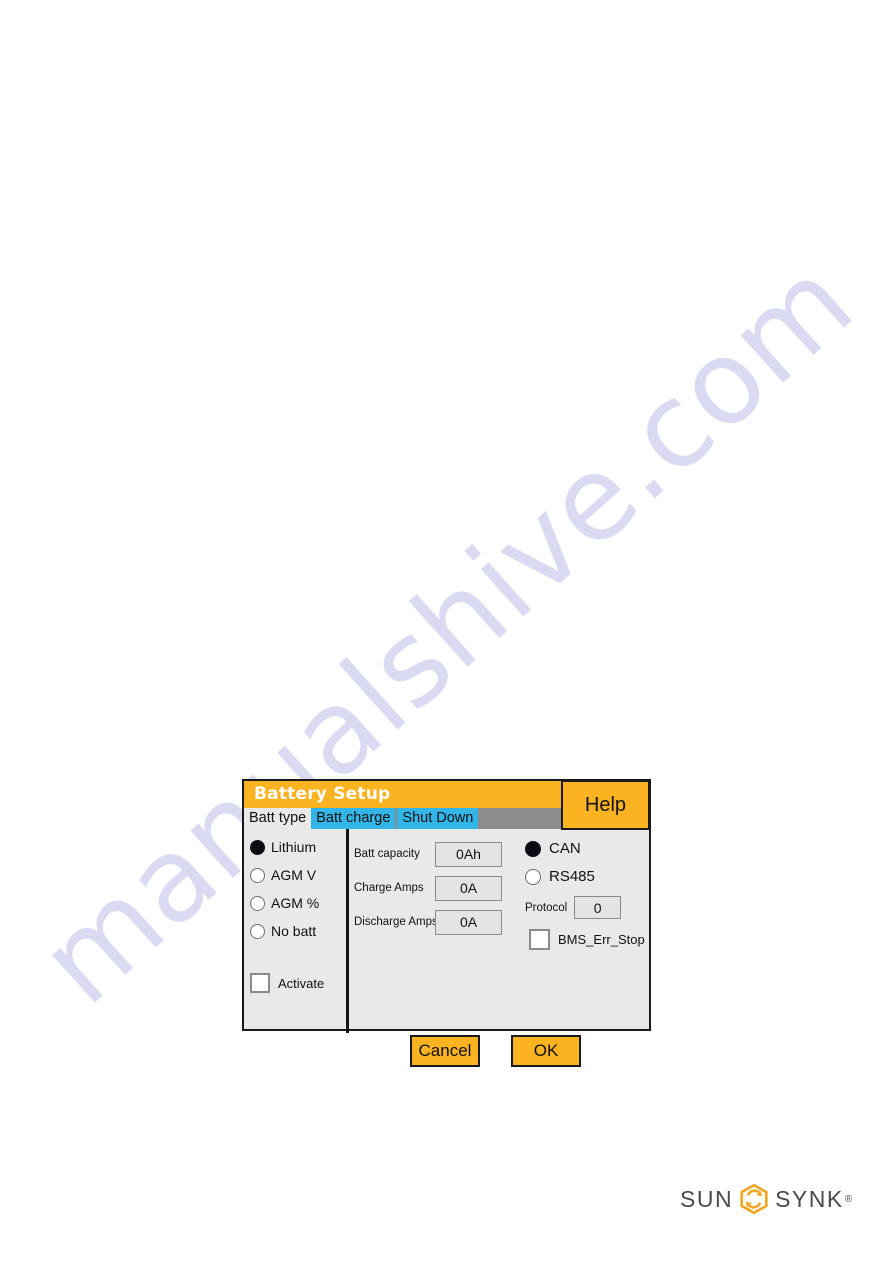 Image resolution: width=893 pixels, height=1263 pixels. I want to click on radio-row-agm-percent: AGM %, so click(298, 903).